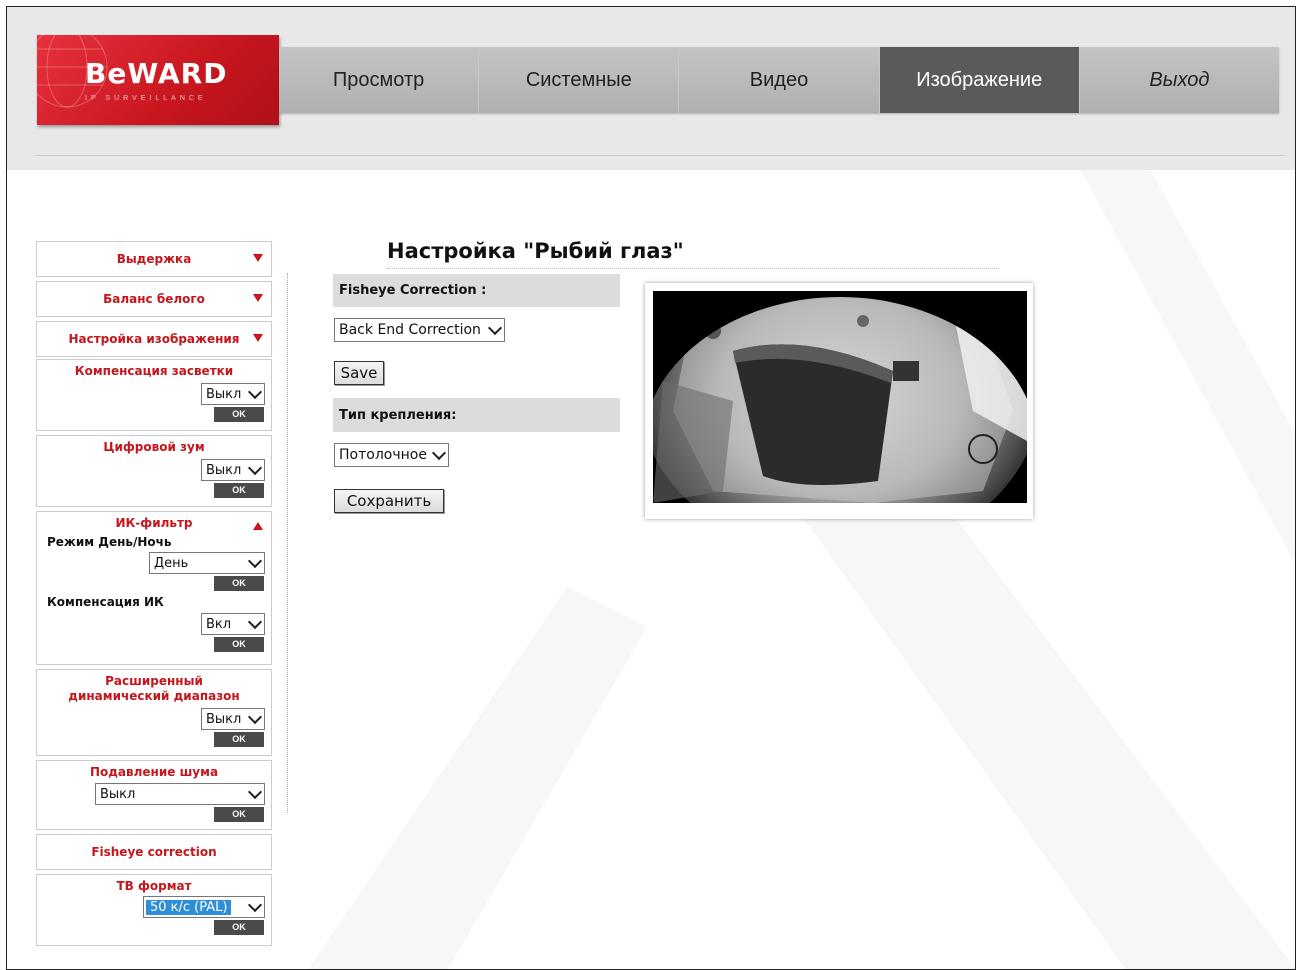 This screenshot has width=1300, height=970. Describe the element at coordinates (239, 490) in the screenshot. I see `digital-zoom-ok-button: OK` at that location.